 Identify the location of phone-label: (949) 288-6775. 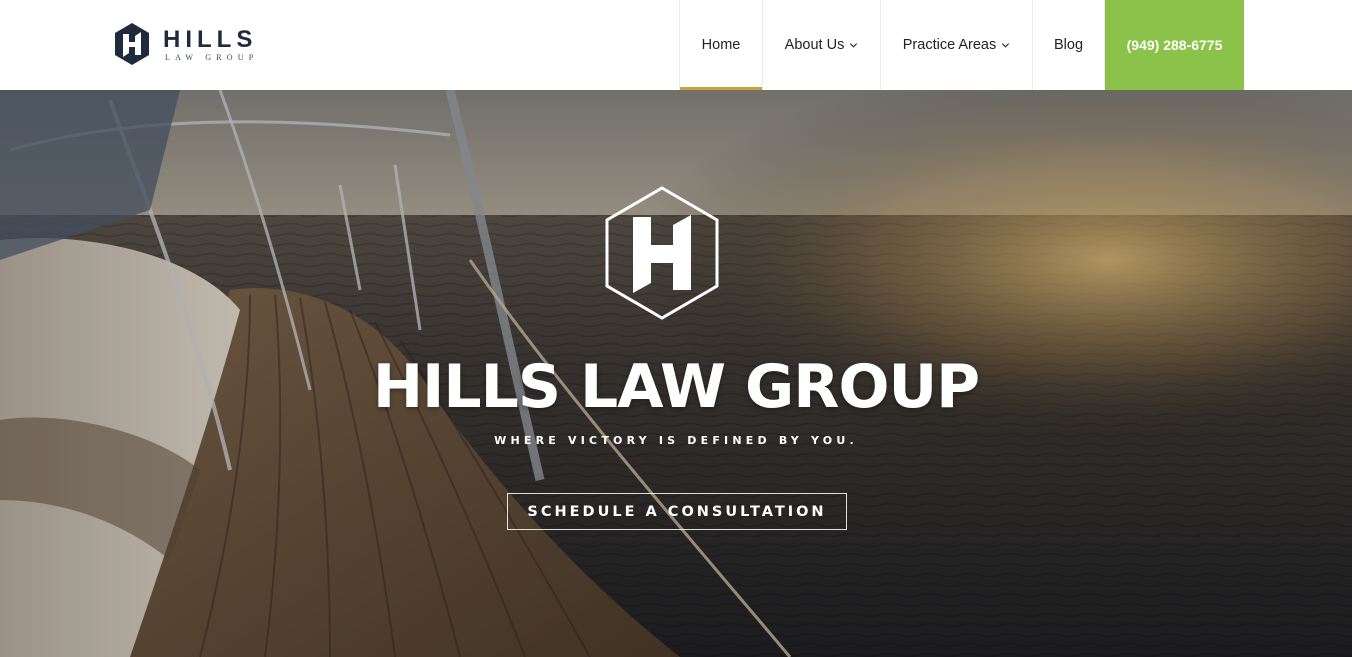
(1174, 45).